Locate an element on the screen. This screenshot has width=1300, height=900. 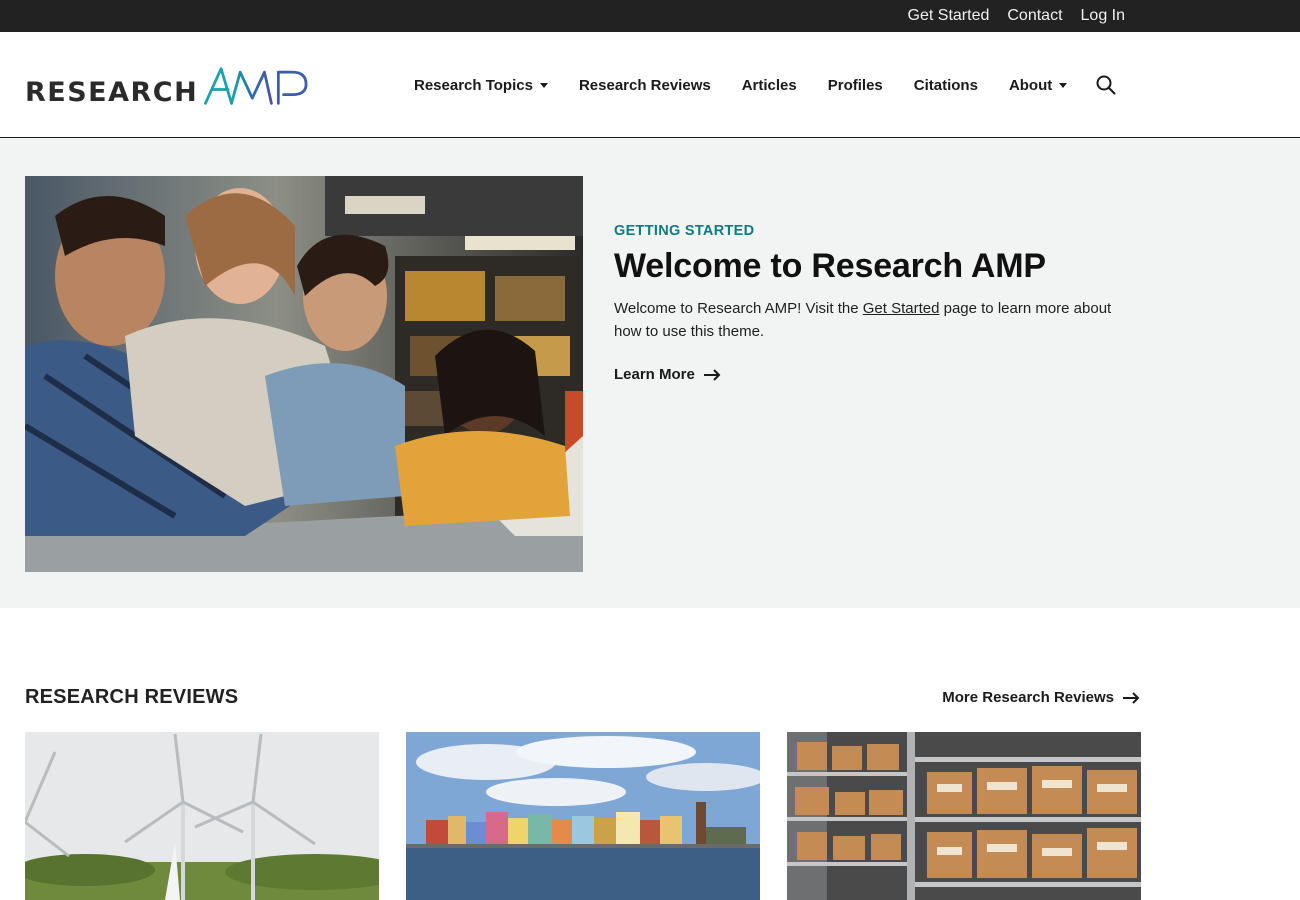
nav-research-reviews: Research Reviews is located at coordinates (645, 85).